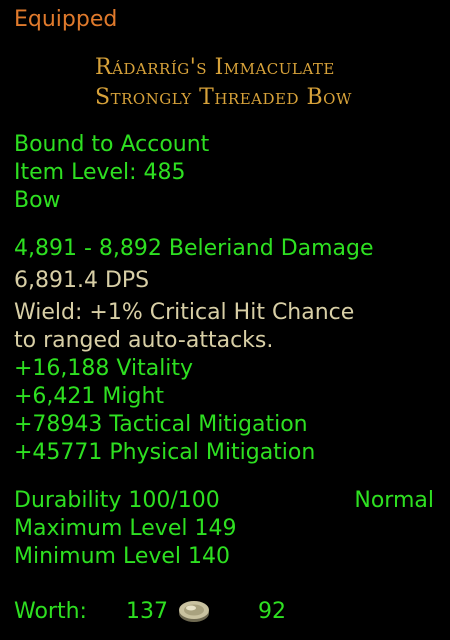 The width and height of the screenshot is (450, 640). Describe the element at coordinates (223, 97) in the screenshot. I see `item-name-line-2: Strongly Threaded Bow` at that location.